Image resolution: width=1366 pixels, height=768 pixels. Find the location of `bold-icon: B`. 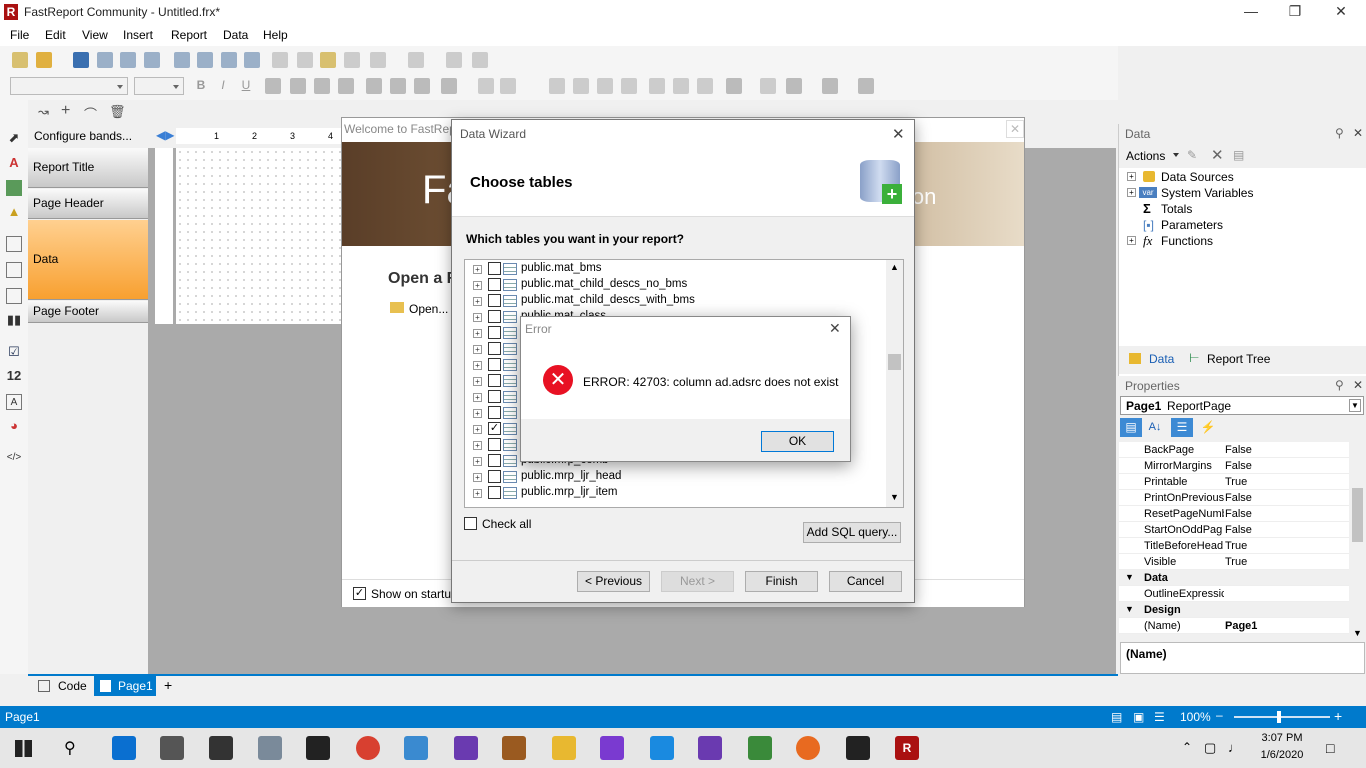

bold-icon: B is located at coordinates (201, 86).